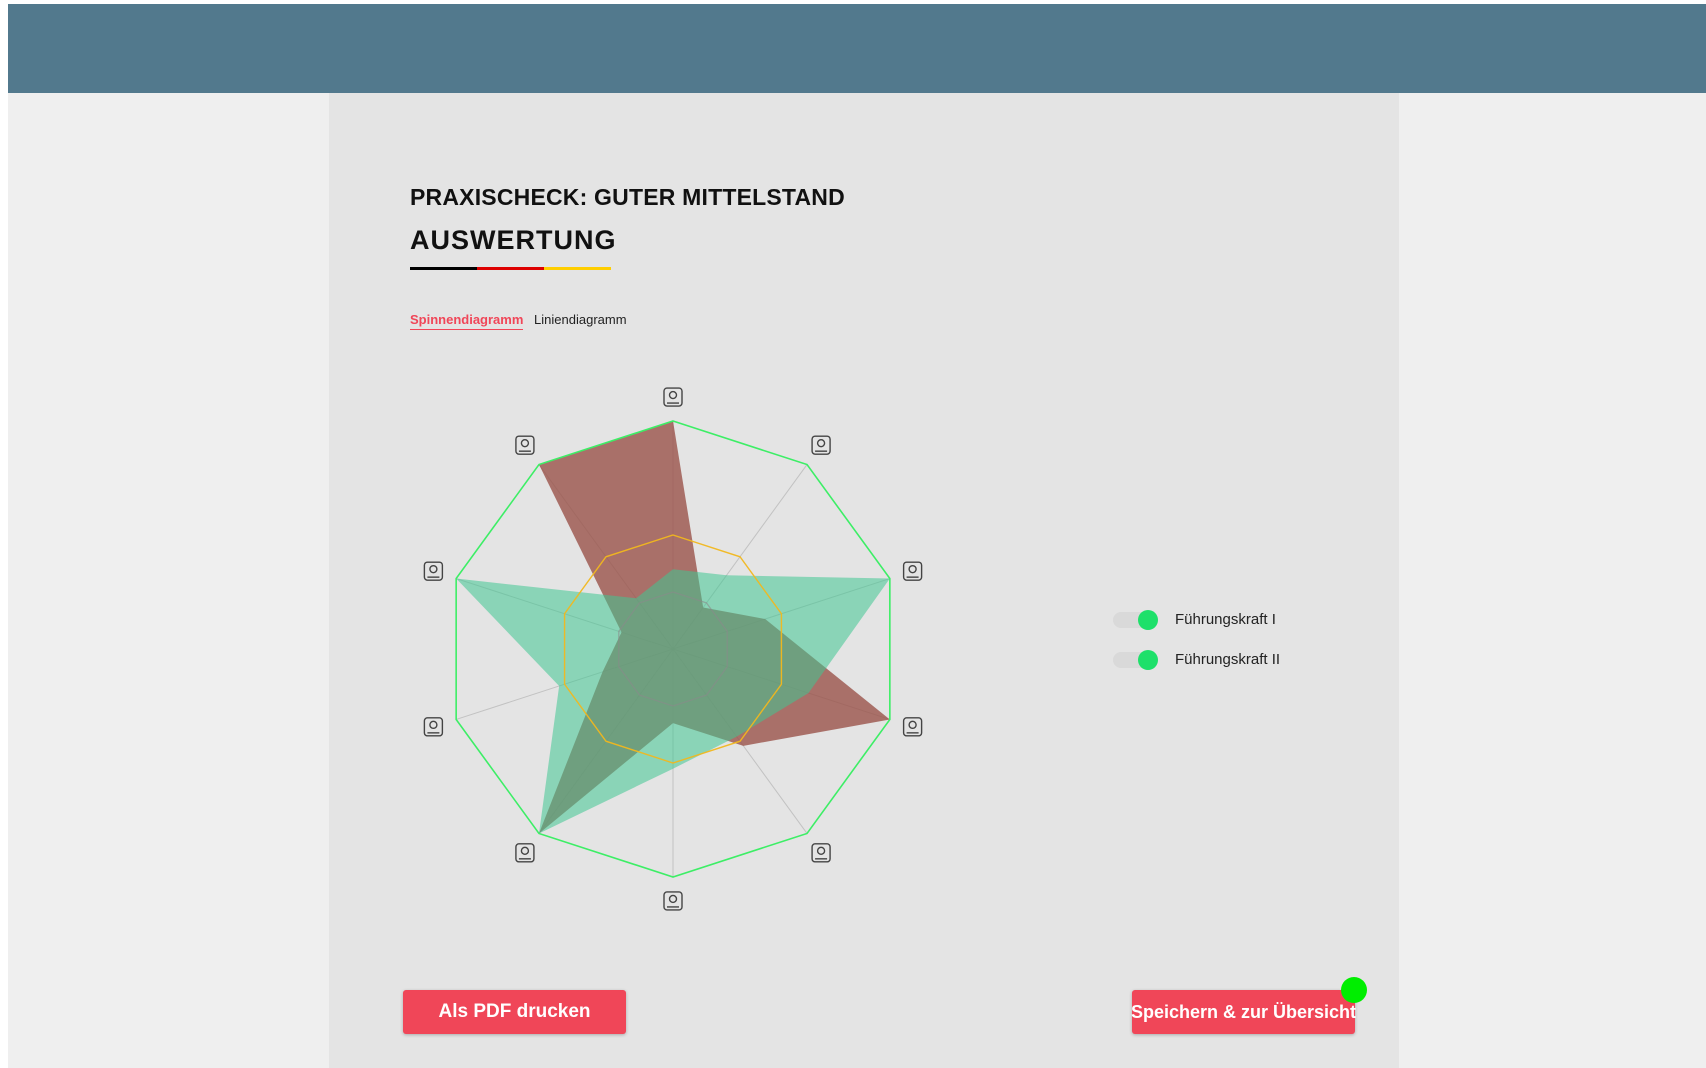 Image resolution: width=1706 pixels, height=1068 pixels. What do you see at coordinates (673, 901) in the screenshot?
I see `consulting-icon` at bounding box center [673, 901].